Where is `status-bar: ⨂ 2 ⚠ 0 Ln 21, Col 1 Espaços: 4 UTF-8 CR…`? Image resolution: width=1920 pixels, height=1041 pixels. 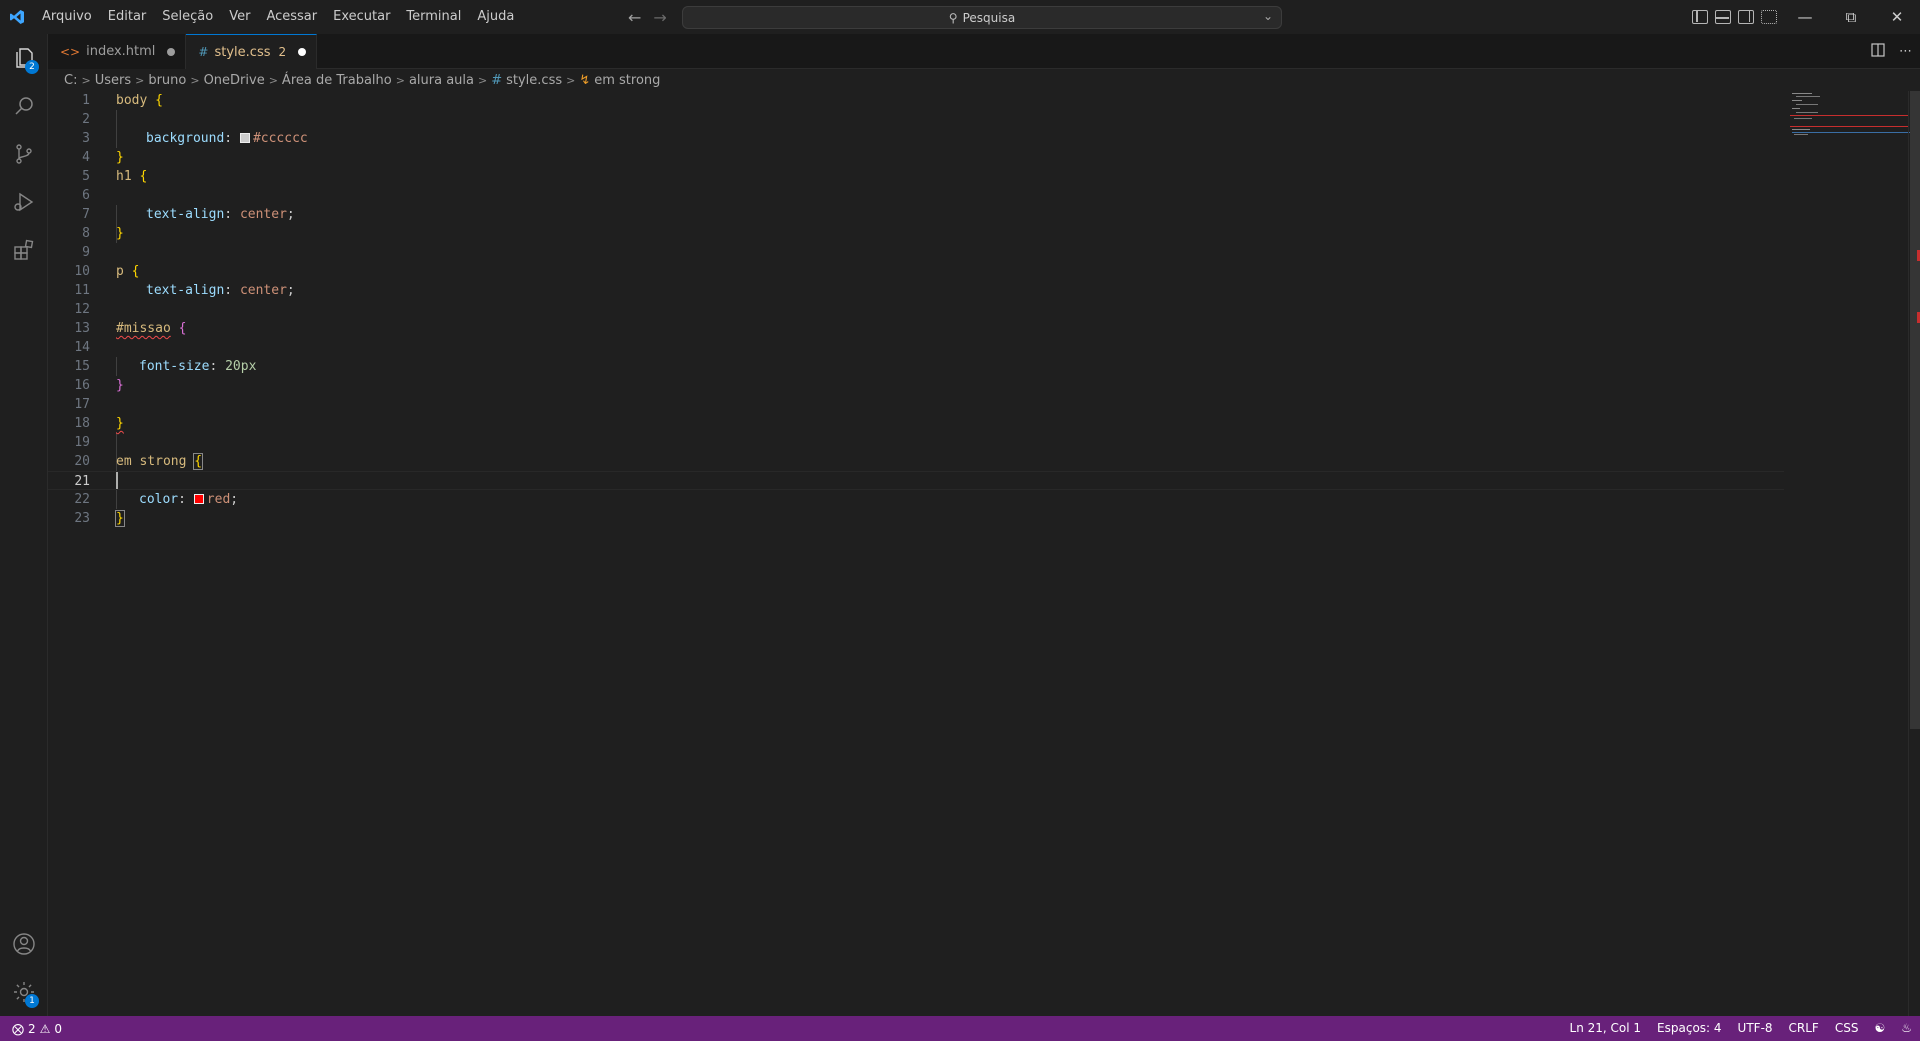
status-bar: ⨂ 2 ⚠ 0 Ln 21, Col 1 Espaços: 4 UTF-8 CR… is located at coordinates (960, 1028).